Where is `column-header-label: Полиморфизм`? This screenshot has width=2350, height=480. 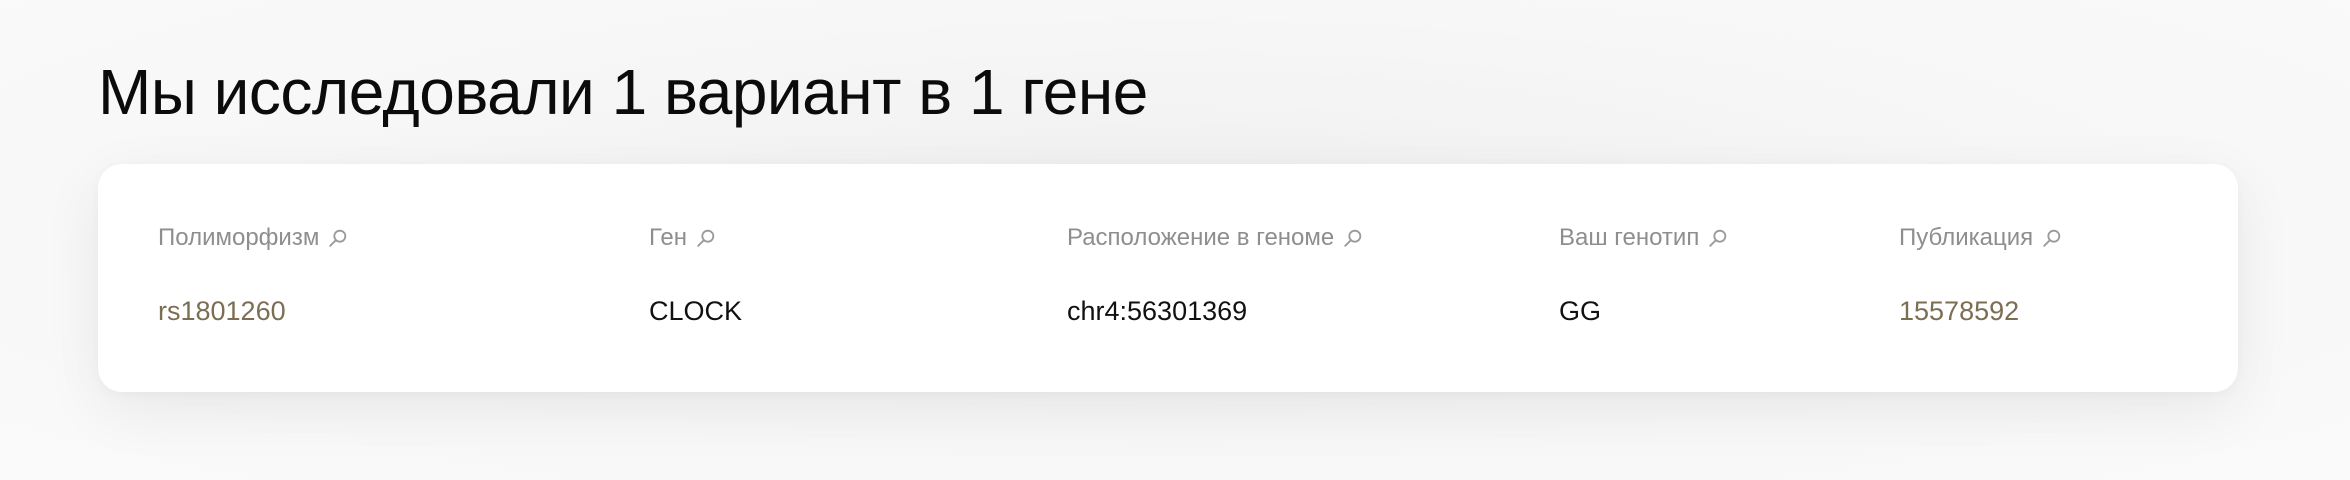 column-header-label: Полиморфизм is located at coordinates (239, 237).